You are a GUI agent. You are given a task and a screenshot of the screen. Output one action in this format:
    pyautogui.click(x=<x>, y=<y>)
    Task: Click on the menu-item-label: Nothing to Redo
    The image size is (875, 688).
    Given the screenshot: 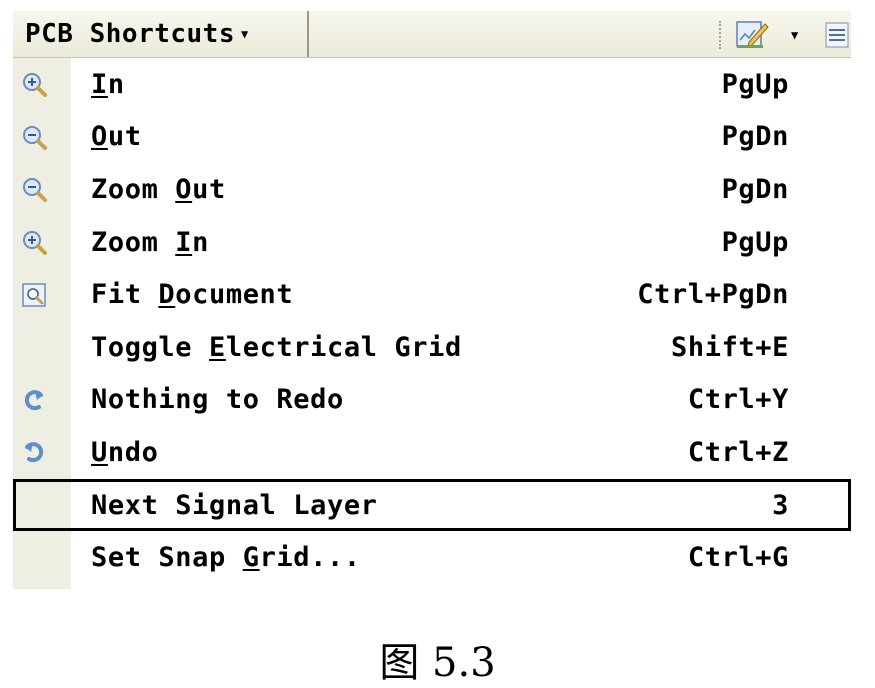 What is the action you would take?
    pyautogui.click(x=217, y=400)
    